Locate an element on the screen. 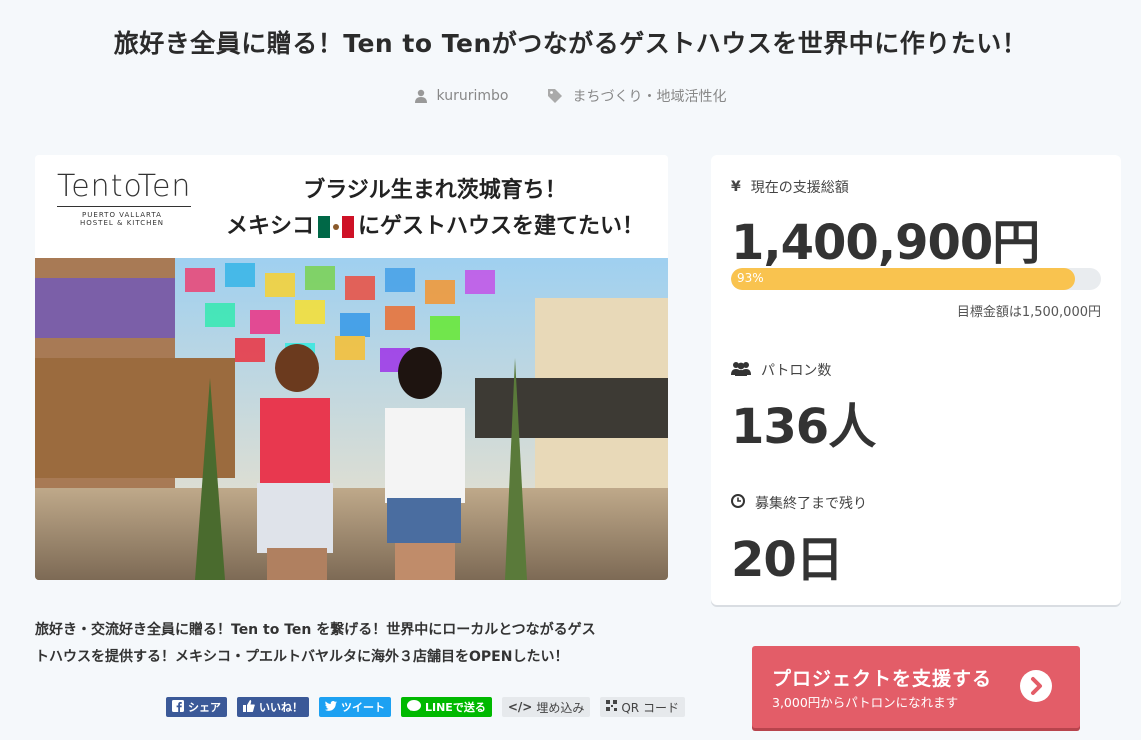 The image size is (1141, 740). patrons-label-row: パトロン数 is located at coordinates (781, 370).